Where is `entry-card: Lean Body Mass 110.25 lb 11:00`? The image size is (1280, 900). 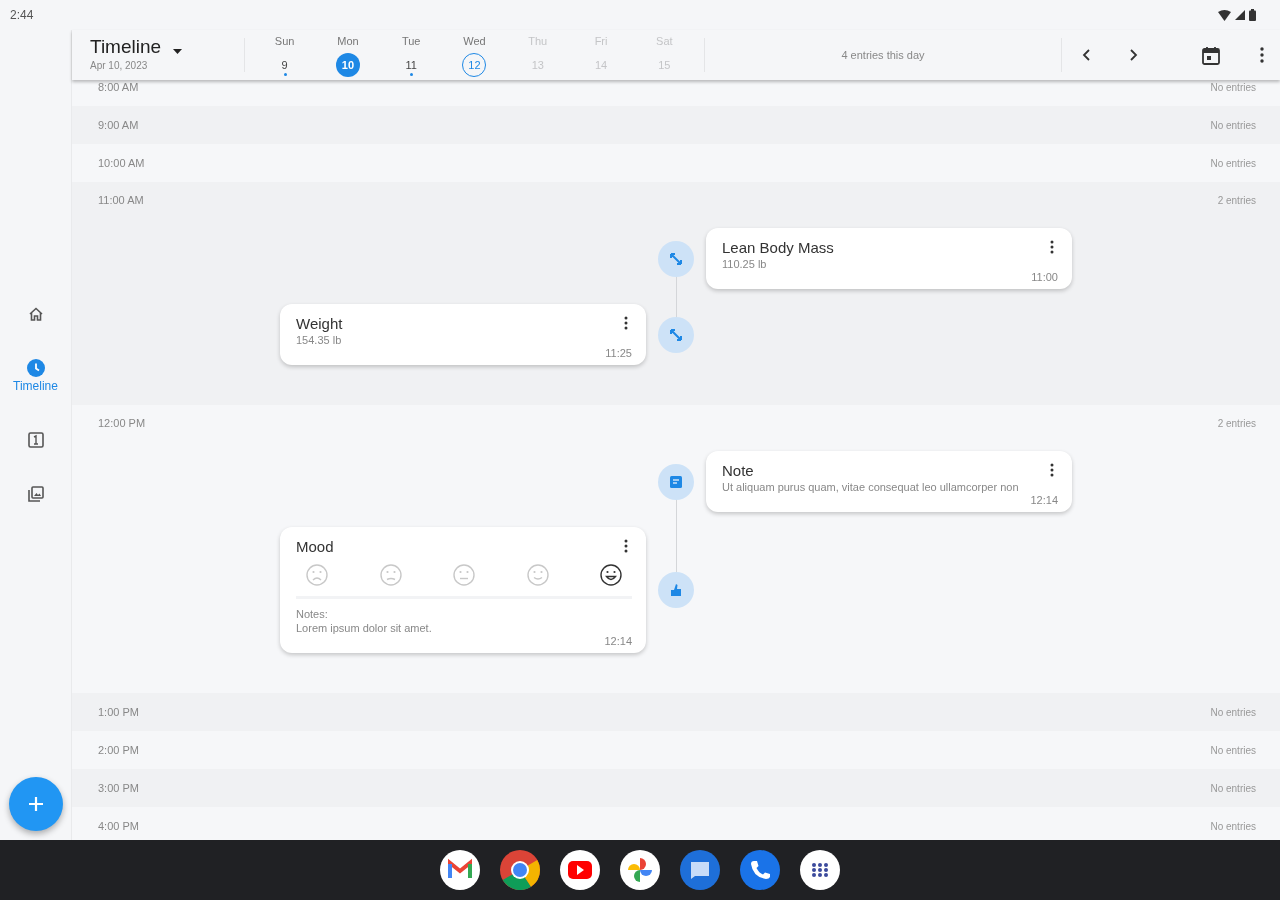
entry-card: Lean Body Mass 110.25 lb 11:00 is located at coordinates (889, 258).